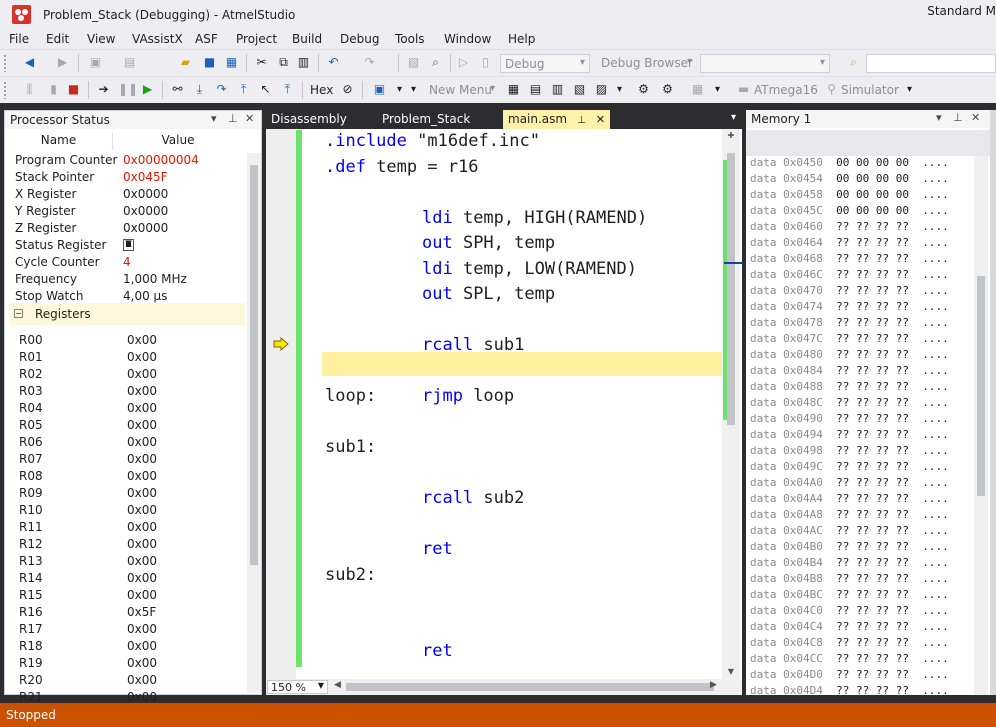 The height and width of the screenshot is (727, 996). What do you see at coordinates (369, 62) in the screenshot?
I see `redo-icon: ↷` at bounding box center [369, 62].